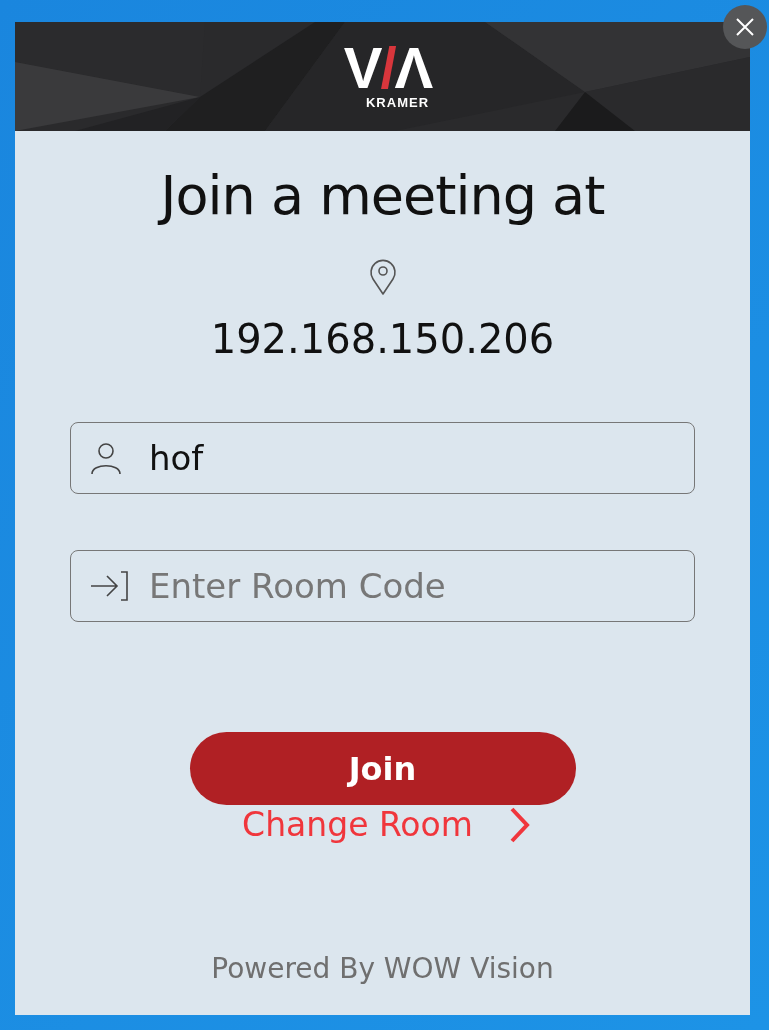  What do you see at coordinates (382, 339) in the screenshot?
I see `room-address: 192.168.150.206` at bounding box center [382, 339].